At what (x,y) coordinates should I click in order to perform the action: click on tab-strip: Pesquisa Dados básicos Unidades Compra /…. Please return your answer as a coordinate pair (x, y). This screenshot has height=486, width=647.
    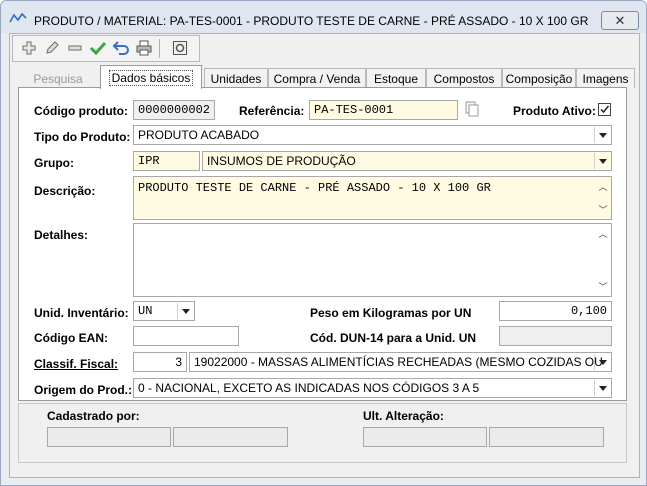
    Looking at the image, I should click on (326, 77).